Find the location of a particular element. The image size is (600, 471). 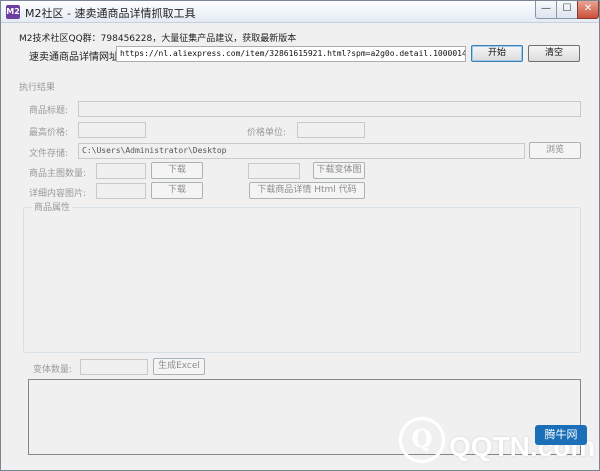

max-price-field is located at coordinates (112, 130).